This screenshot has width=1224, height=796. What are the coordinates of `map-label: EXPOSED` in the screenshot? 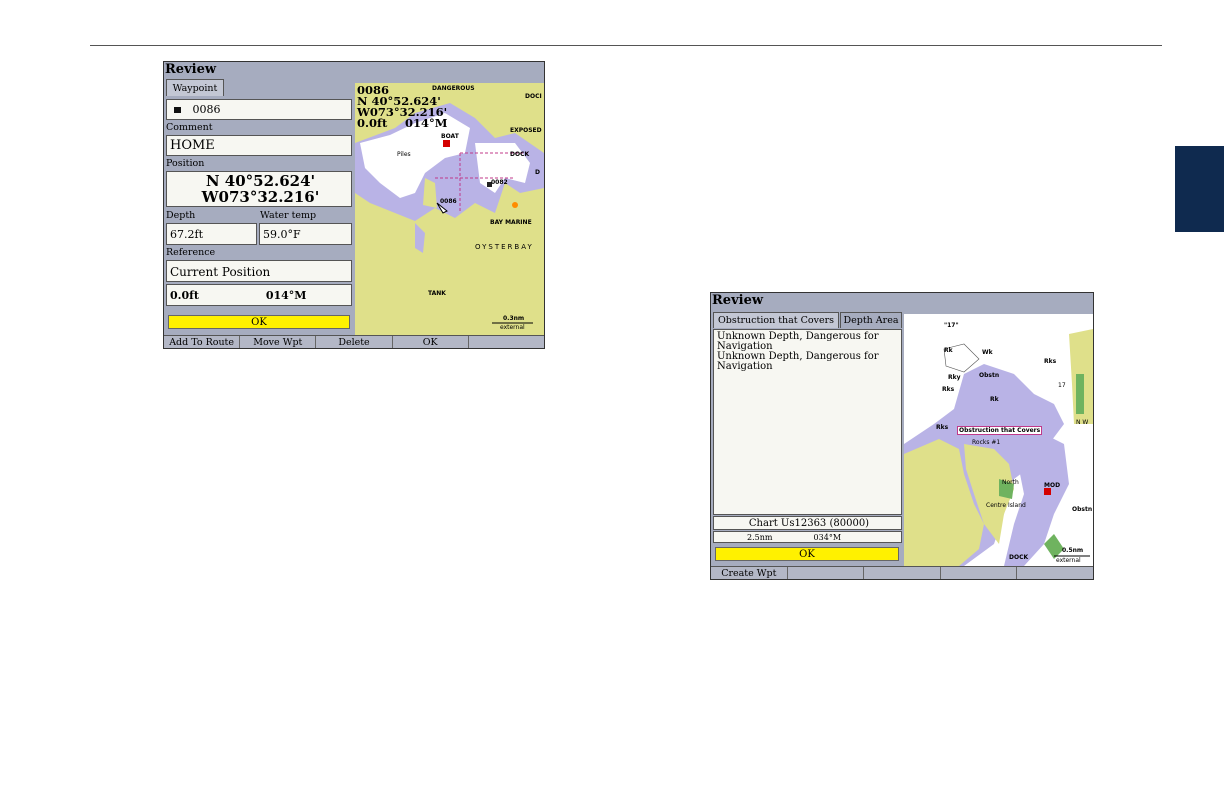 It's located at (526, 130).